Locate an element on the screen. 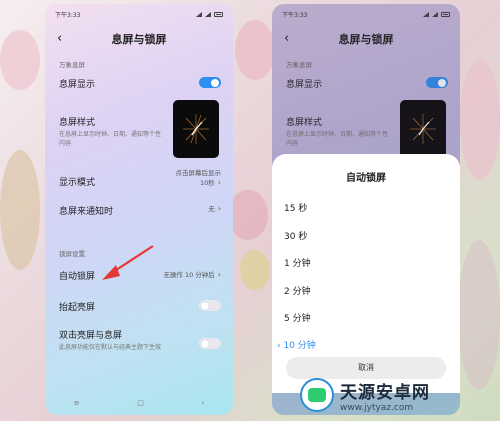  option-5min: 5 分钟 is located at coordinates (297, 317).